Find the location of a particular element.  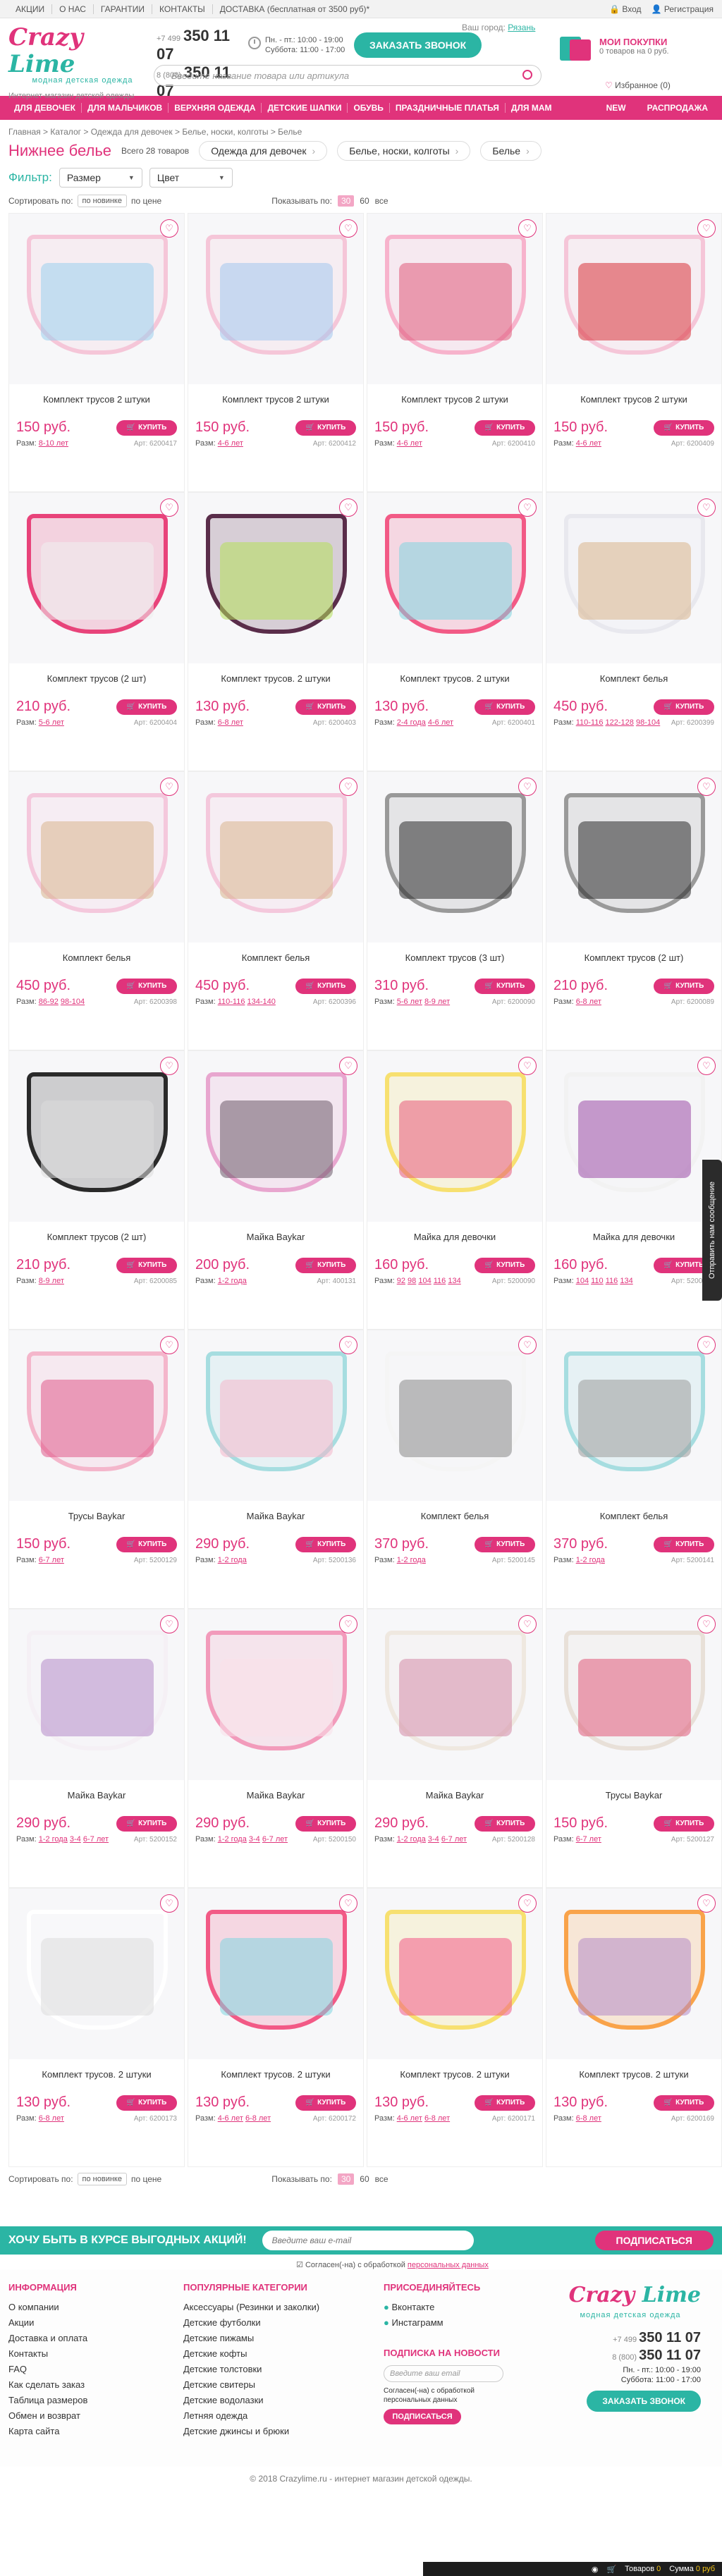

favorites-link: ♡ Избранное (0) is located at coordinates (638, 85).